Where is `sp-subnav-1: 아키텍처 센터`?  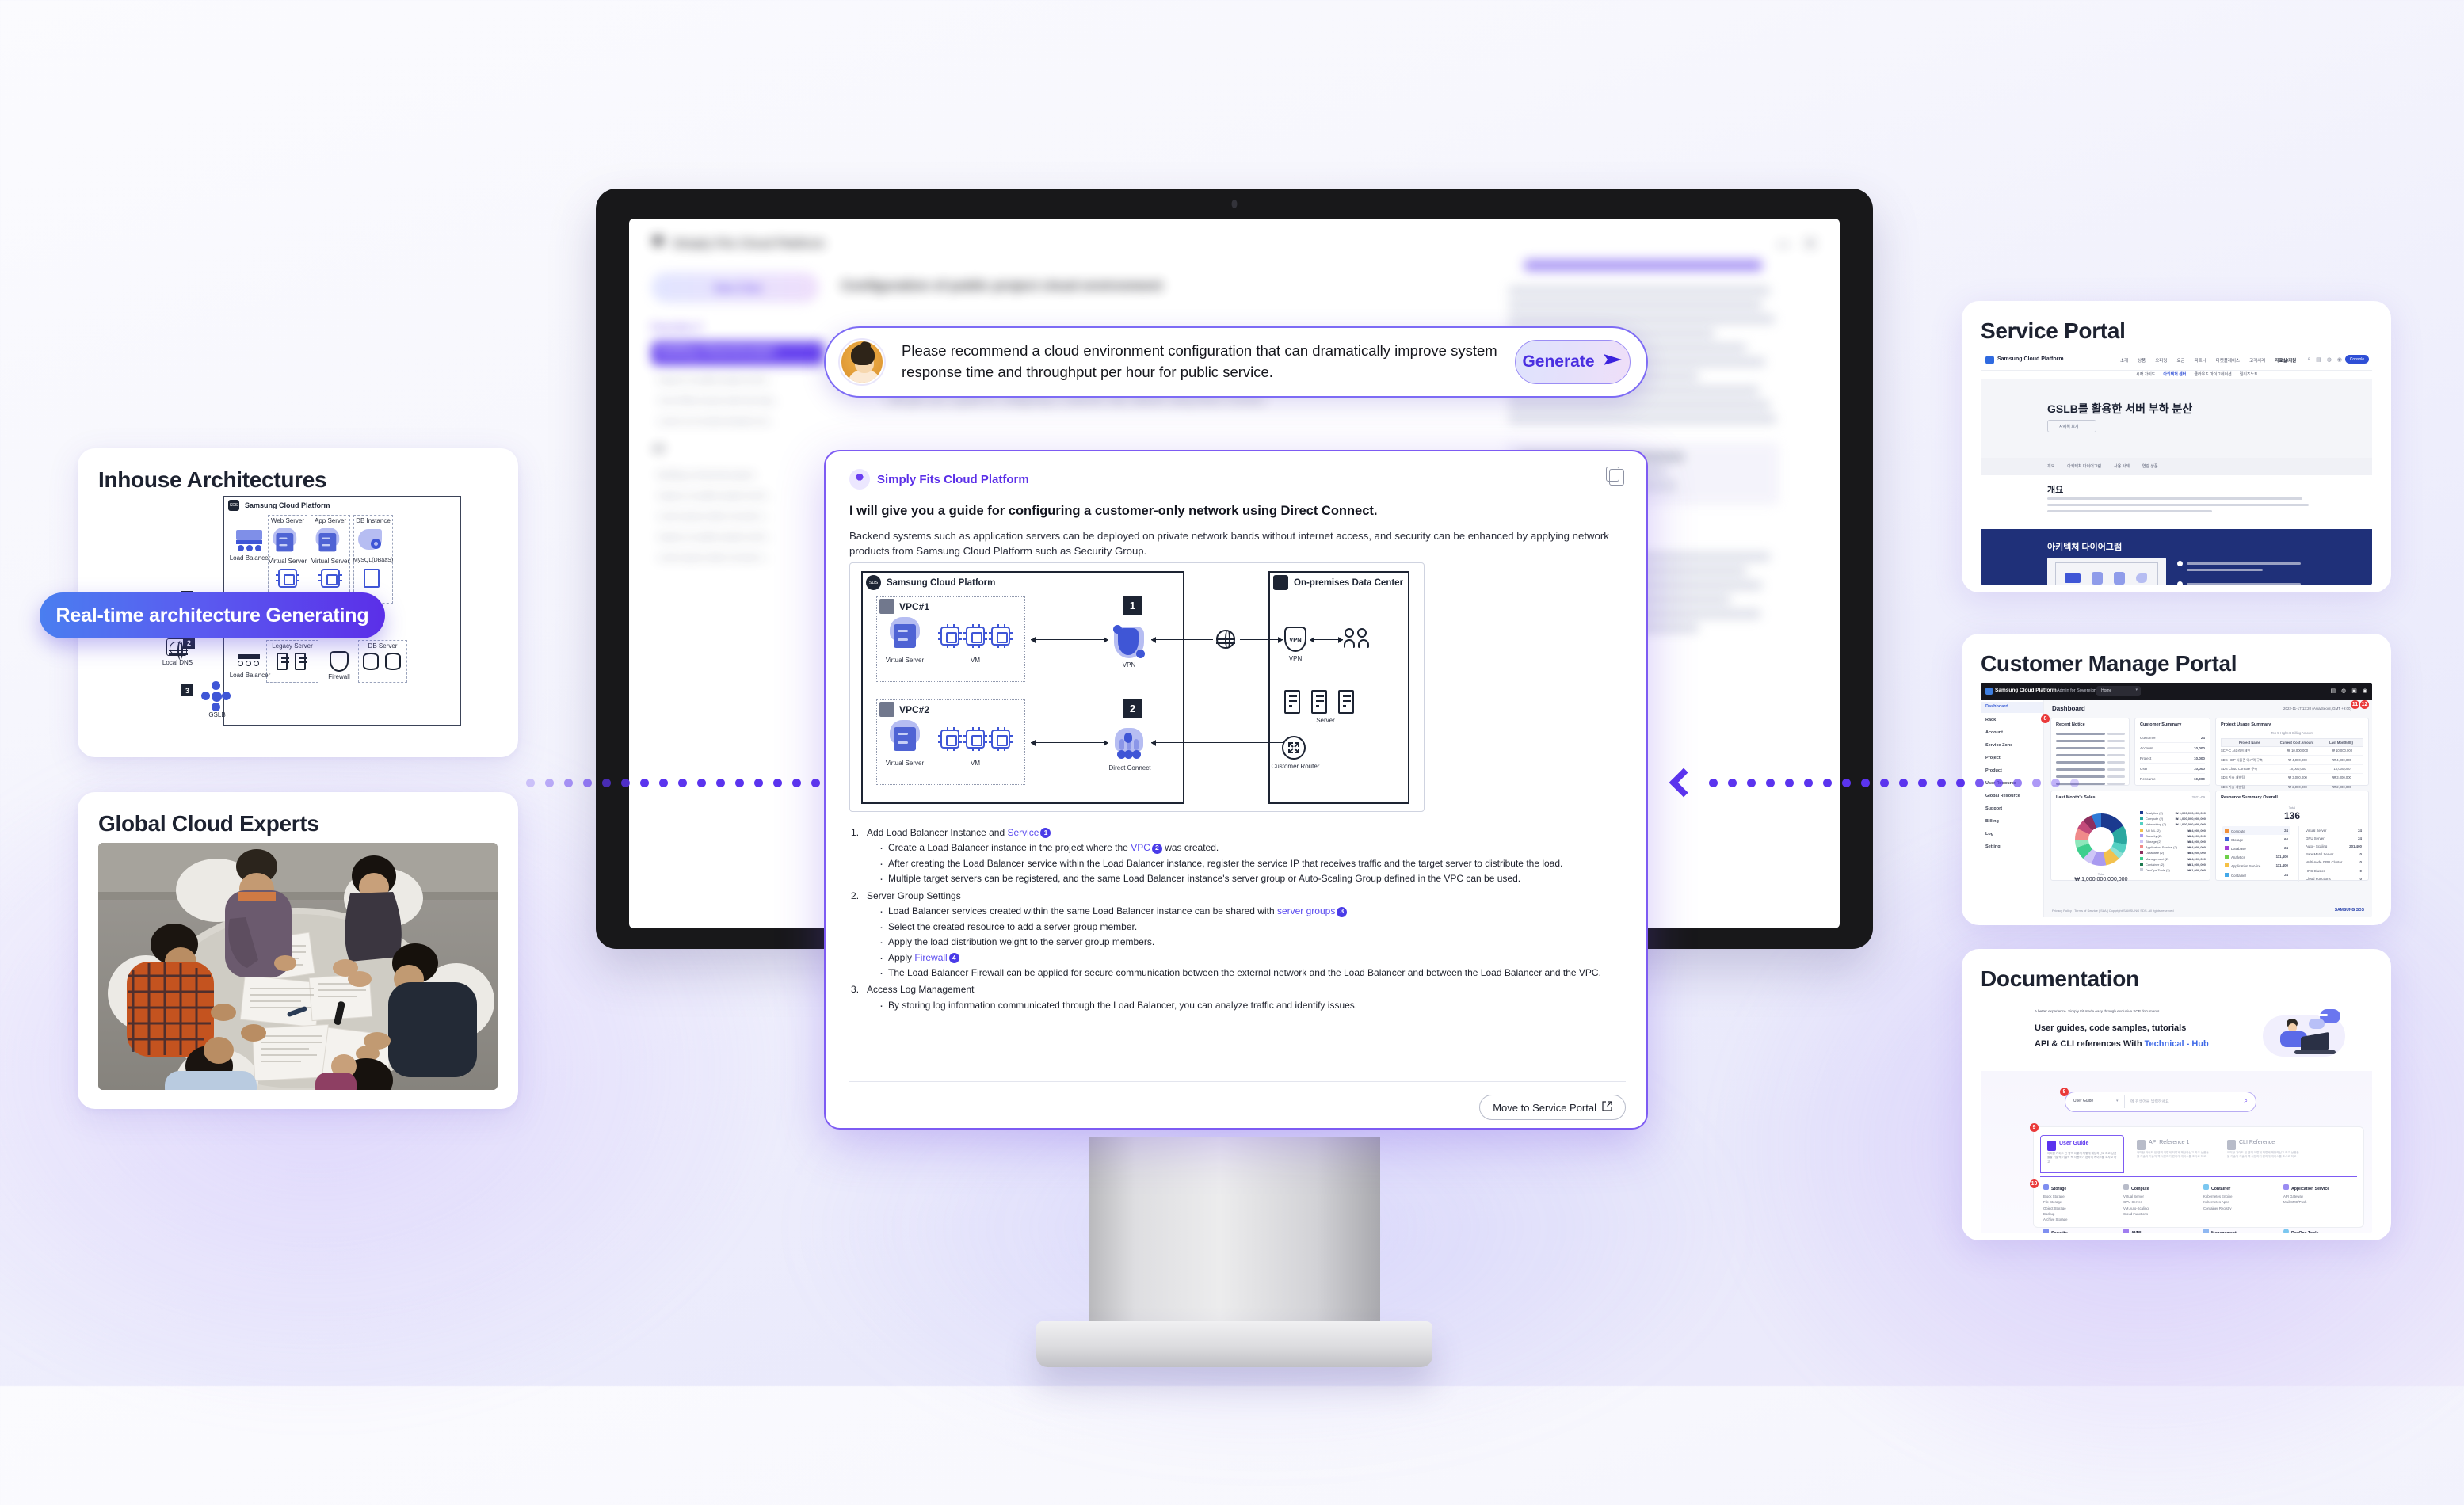
sp-subnav-1: 아키텍처 센터 is located at coordinates (2174, 374).